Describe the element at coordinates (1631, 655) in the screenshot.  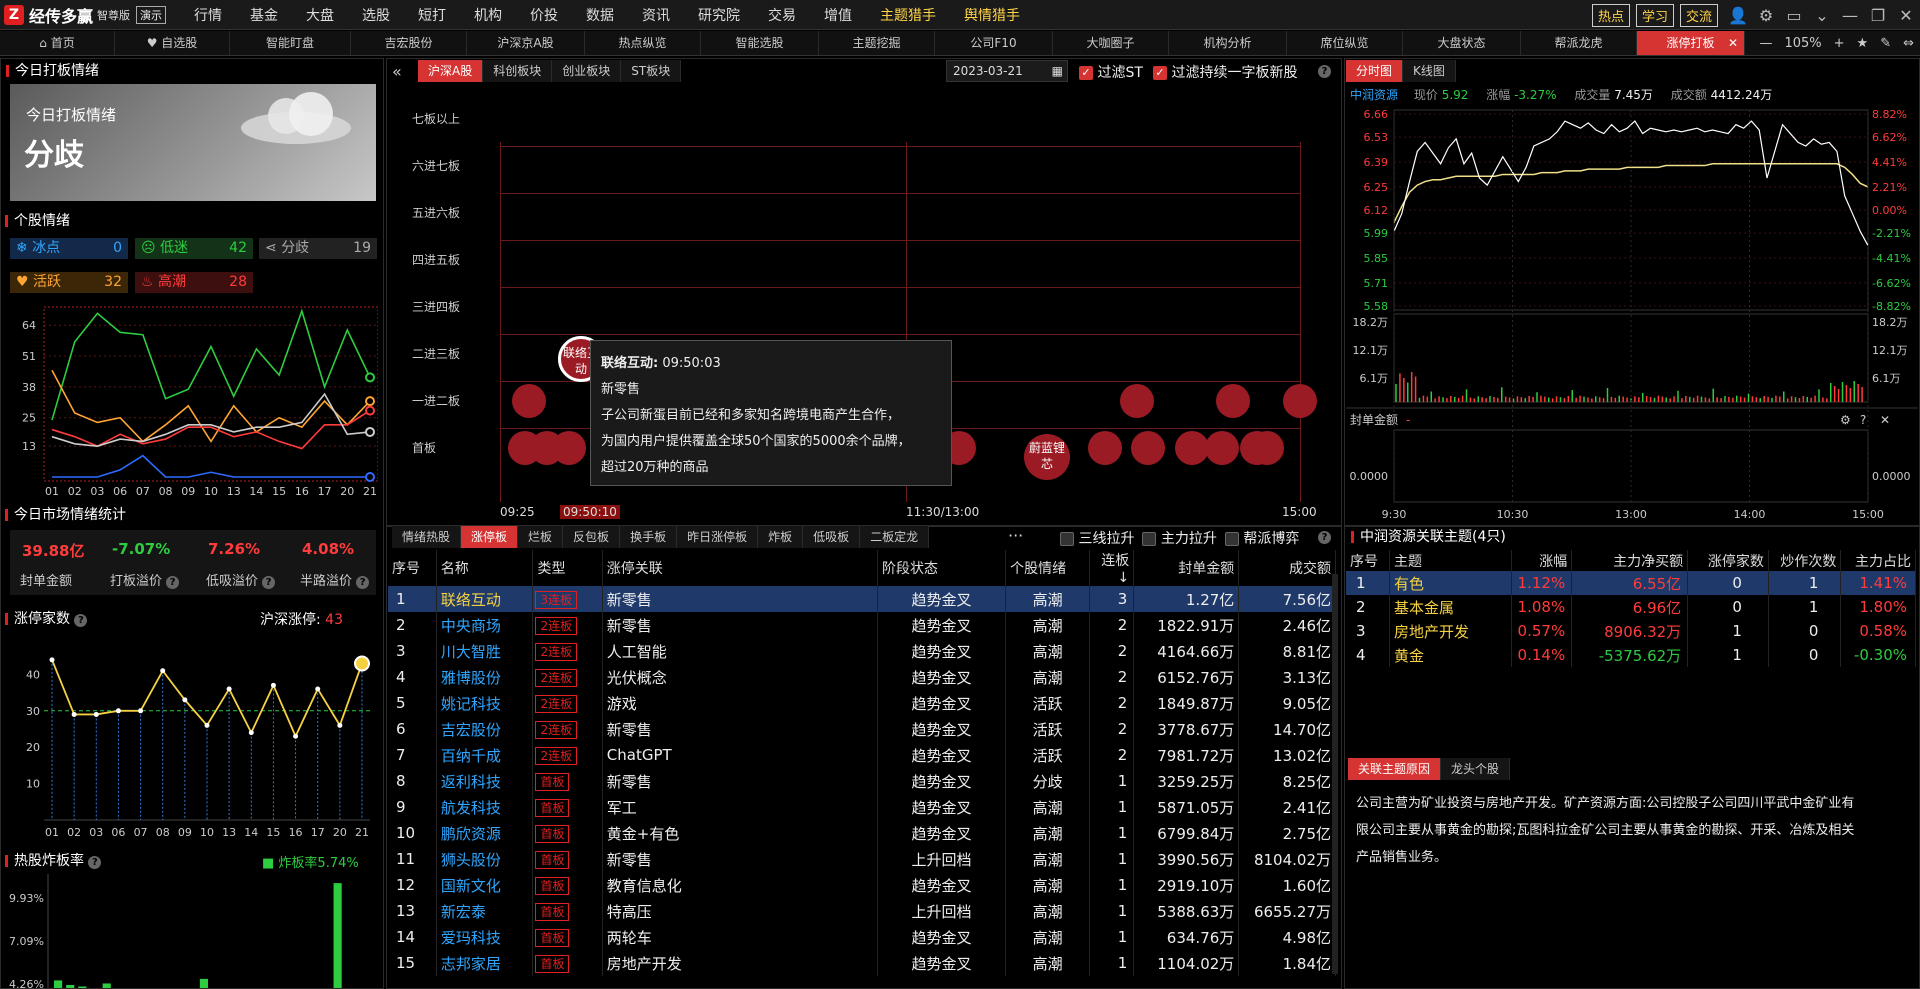
I see `table-row: 4 黄金 0.14% -5375.62万 1 0 -0.30%` at that location.